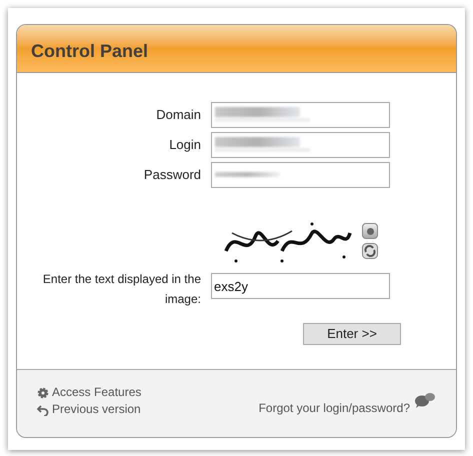 This screenshot has height=456, width=473. I want to click on footer-link: Access Features, so click(89, 392).